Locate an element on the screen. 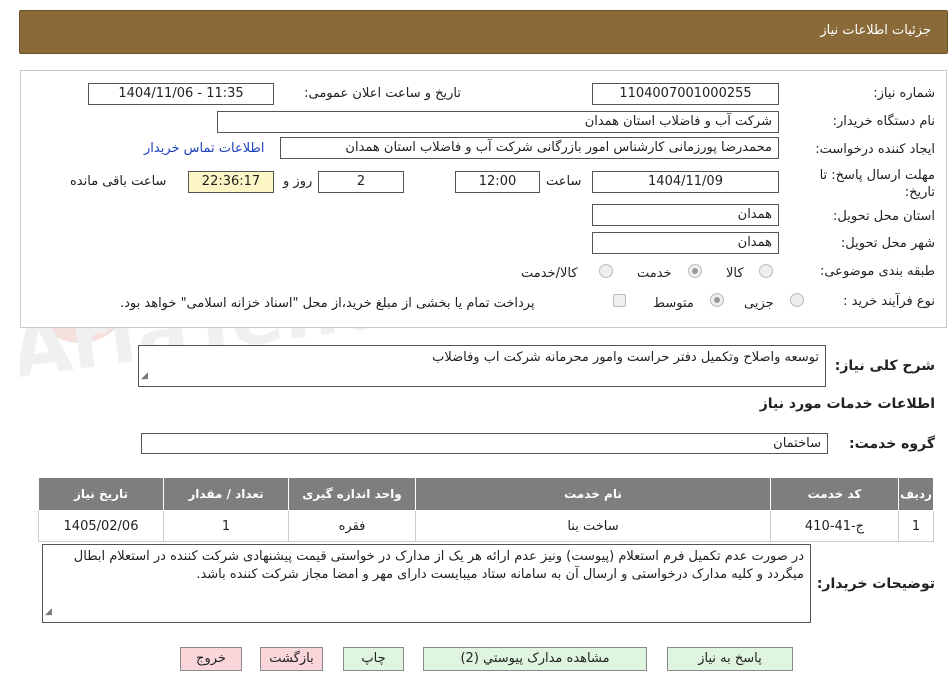 The width and height of the screenshot is (951, 691). col-quantity: تعداد / مقدار is located at coordinates (226, 494).